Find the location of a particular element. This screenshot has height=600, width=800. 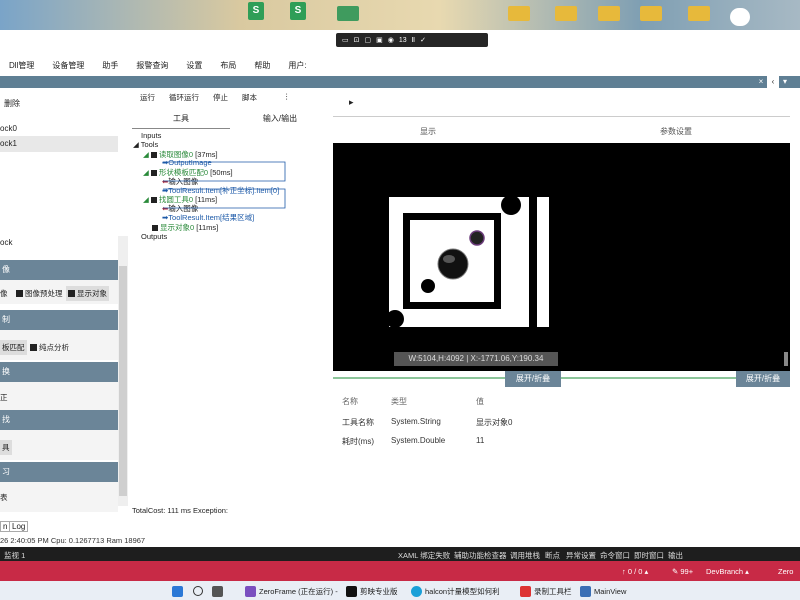

section-body-match: 板匹配 纯点分析 is located at coordinates (59, 345).